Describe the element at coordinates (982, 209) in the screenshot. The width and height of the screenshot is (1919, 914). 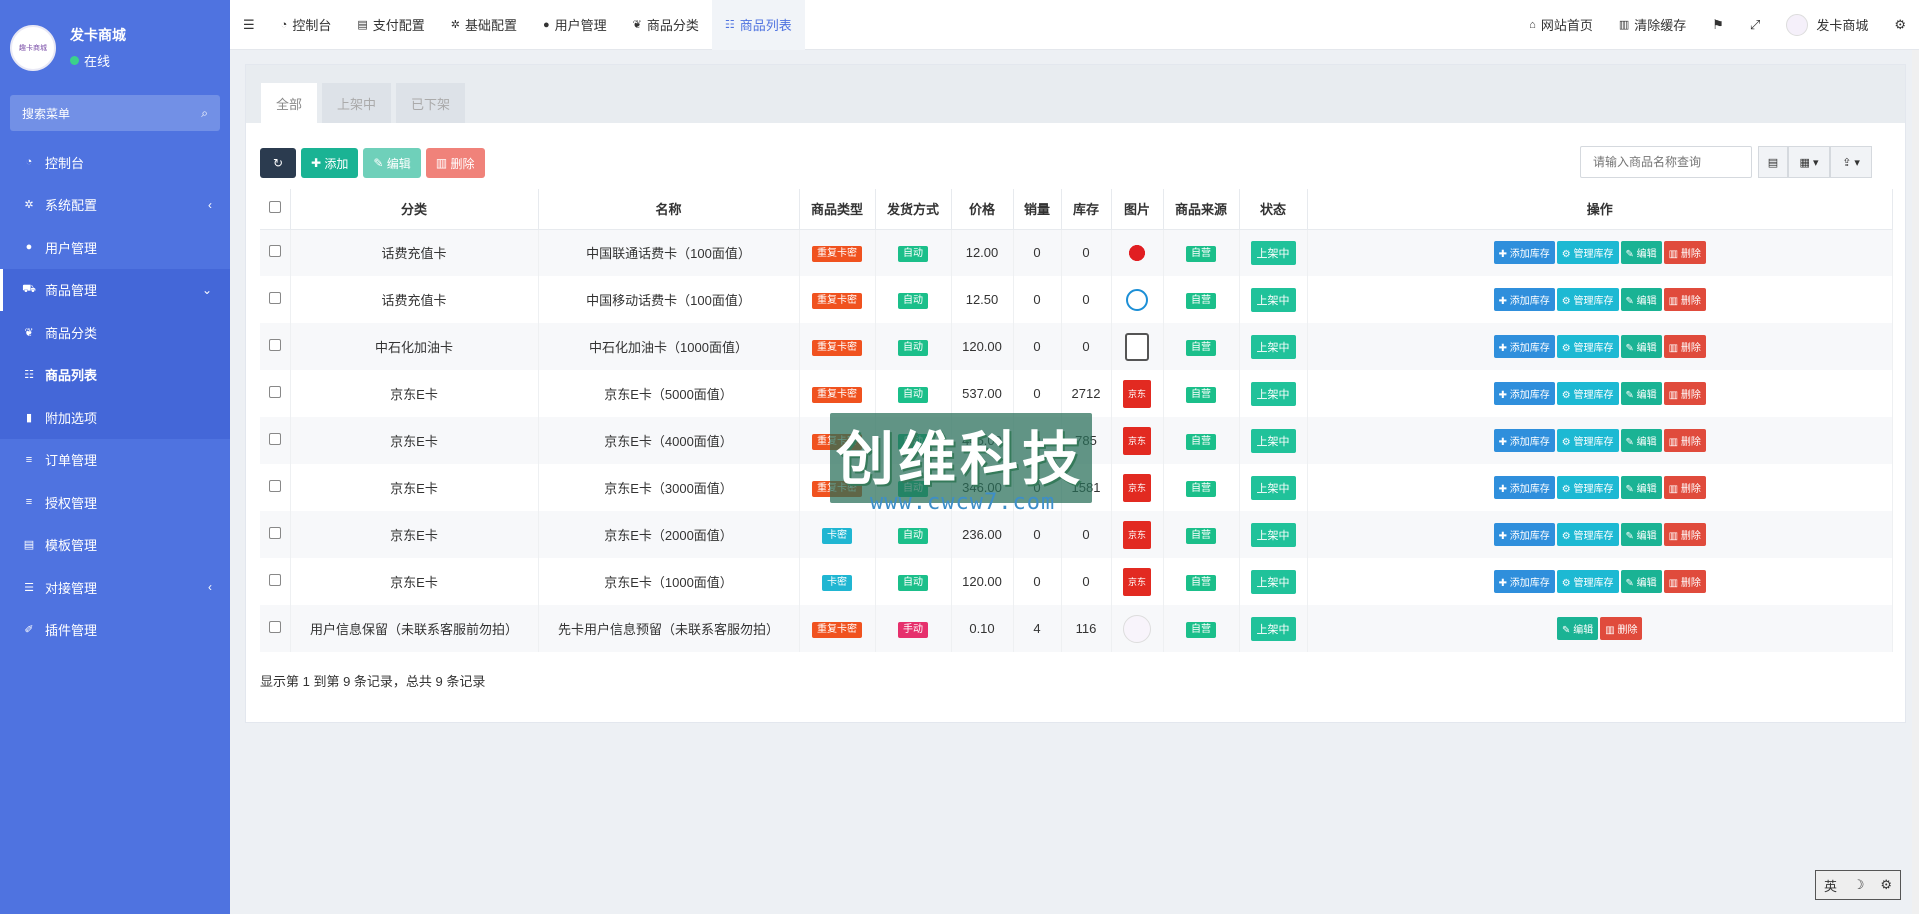
I see `header-price: 价格` at that location.